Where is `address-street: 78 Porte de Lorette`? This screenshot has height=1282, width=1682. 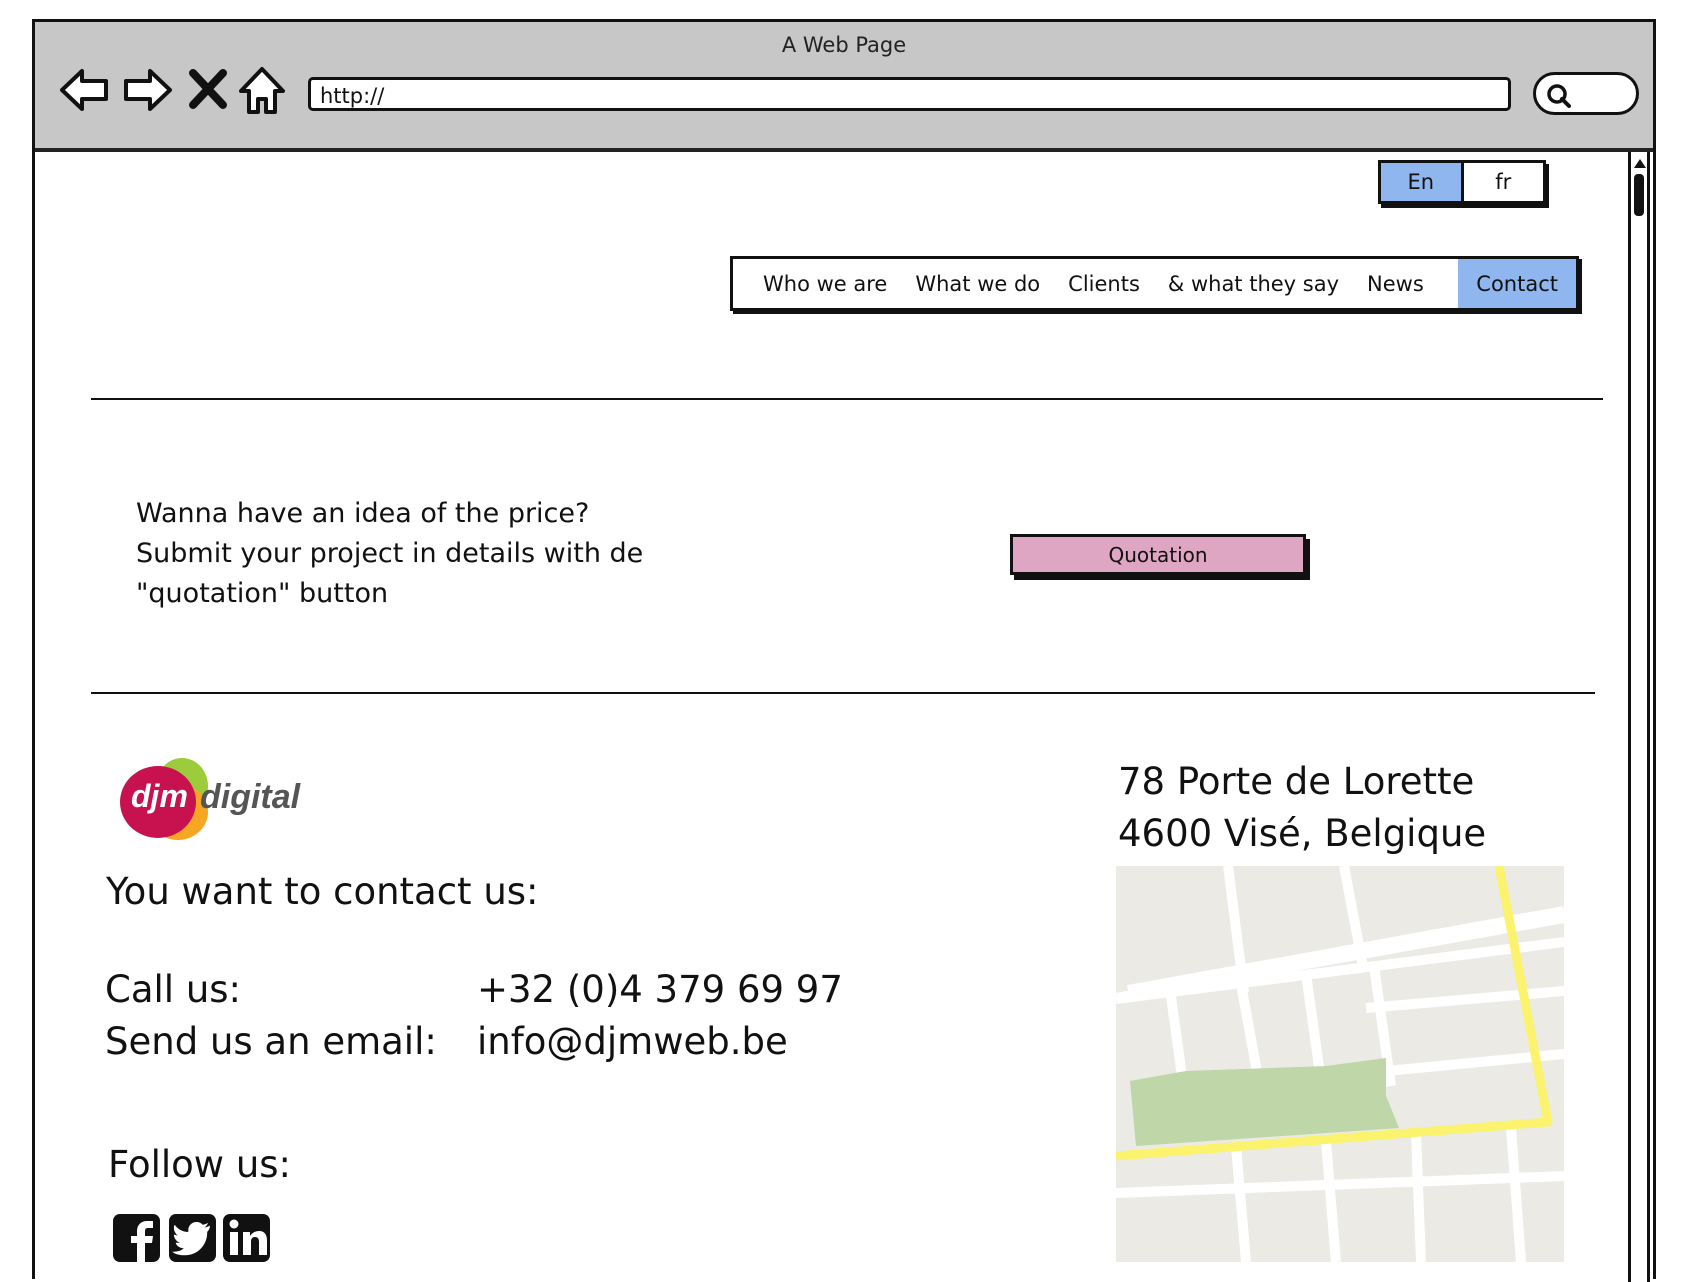 address-street: 78 Porte de Lorette is located at coordinates (1296, 781).